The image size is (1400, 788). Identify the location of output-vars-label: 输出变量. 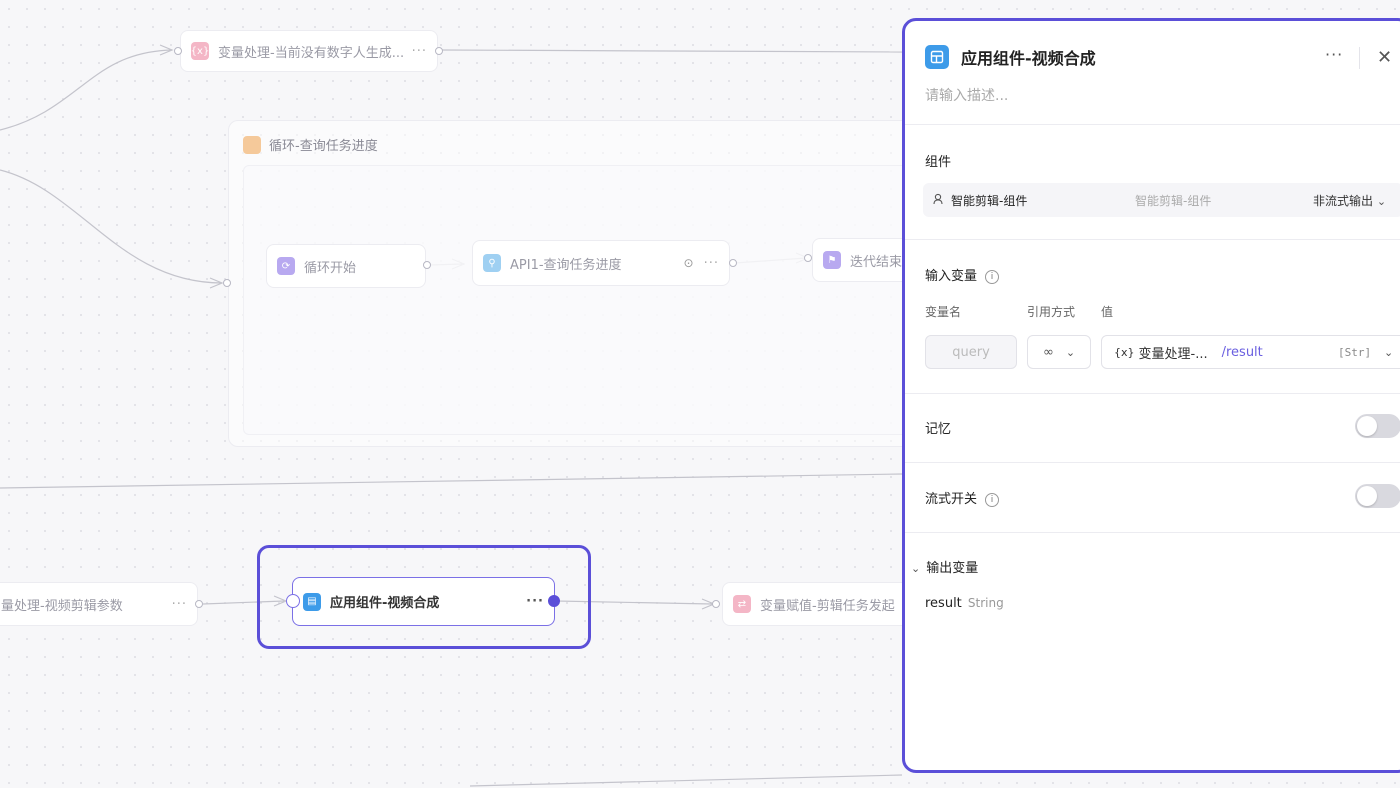
(952, 568).